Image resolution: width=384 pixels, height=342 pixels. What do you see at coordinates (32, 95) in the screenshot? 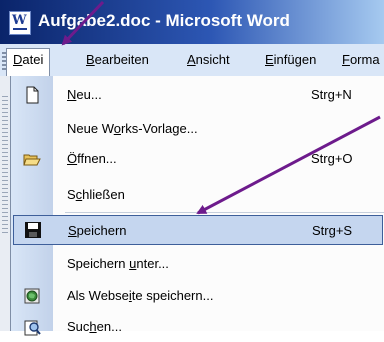
I see `new-document-icon` at bounding box center [32, 95].